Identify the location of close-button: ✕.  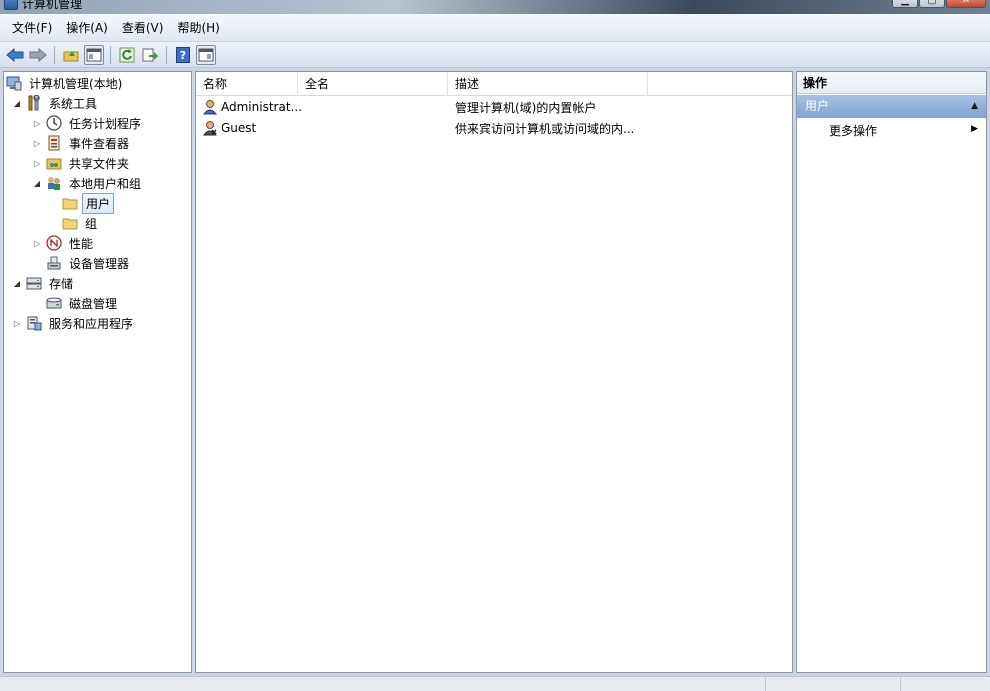
(966, 4).